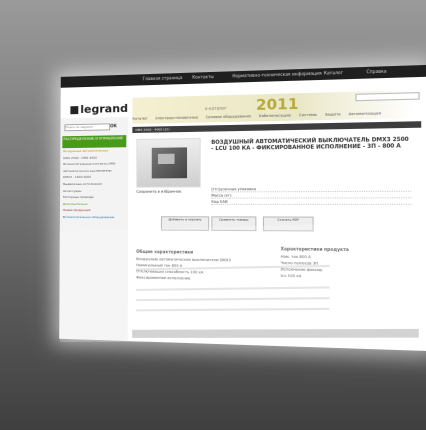 The width and height of the screenshot is (426, 430). I want to click on tab-catalog: Каталог, so click(139, 118).